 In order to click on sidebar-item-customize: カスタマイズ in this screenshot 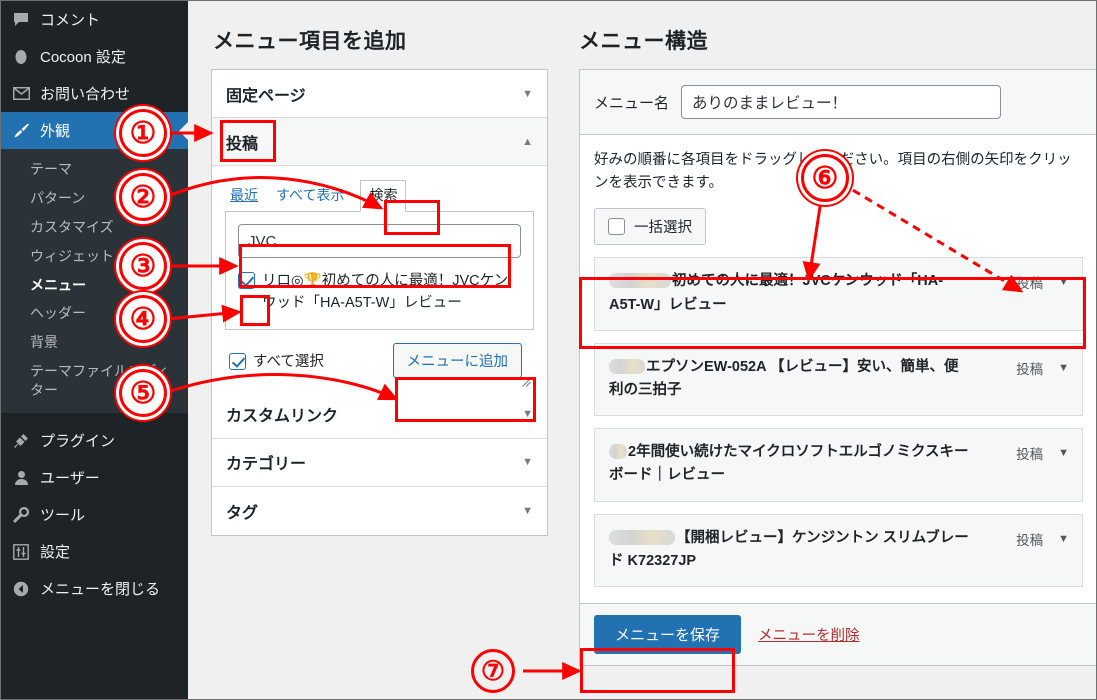, I will do `click(94, 227)`.